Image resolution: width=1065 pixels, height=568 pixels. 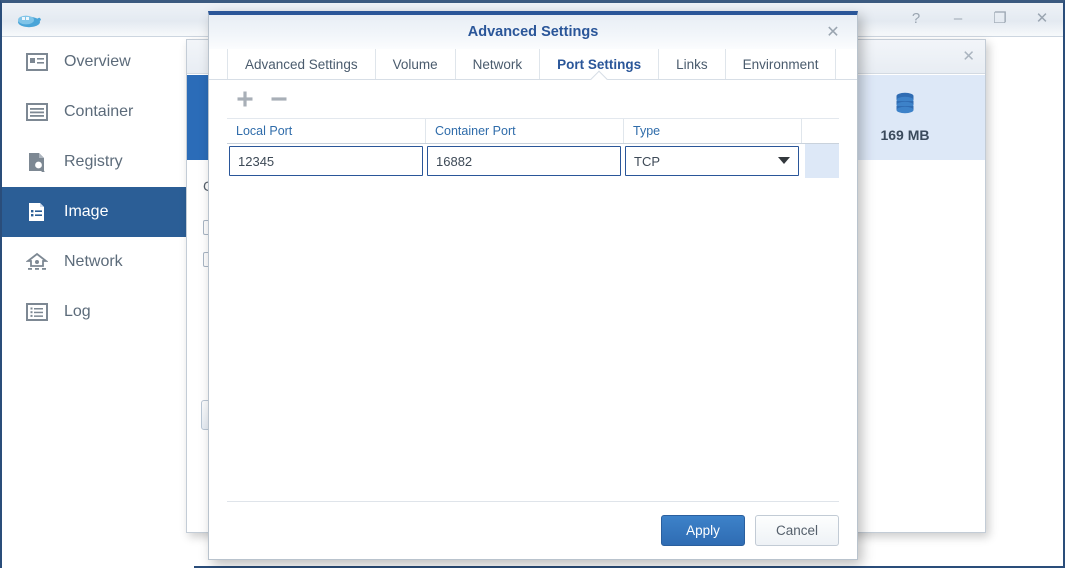 What do you see at coordinates (1000, 18) in the screenshot?
I see `maximize-button: ❐` at bounding box center [1000, 18].